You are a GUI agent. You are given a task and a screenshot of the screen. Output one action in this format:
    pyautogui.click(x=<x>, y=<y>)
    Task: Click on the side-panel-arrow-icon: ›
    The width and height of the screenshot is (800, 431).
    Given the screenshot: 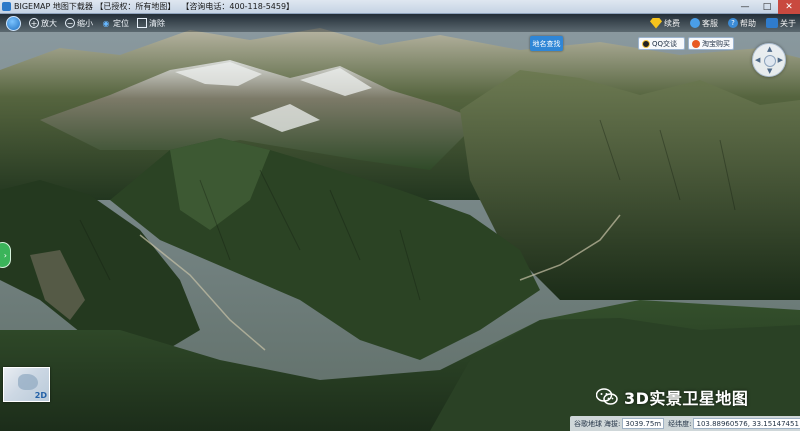 What is the action you would take?
    pyautogui.click(x=5, y=255)
    